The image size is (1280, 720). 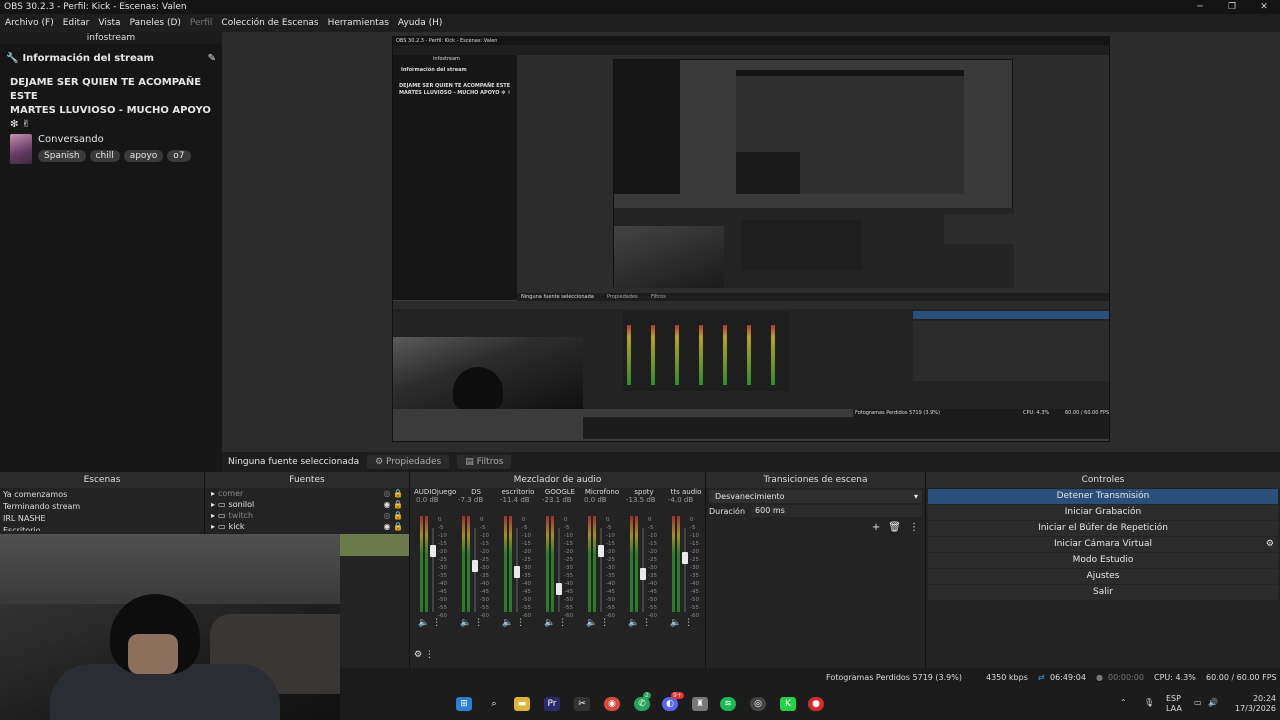 What do you see at coordinates (876, 527) in the screenshot?
I see `add-icon: +` at bounding box center [876, 527].